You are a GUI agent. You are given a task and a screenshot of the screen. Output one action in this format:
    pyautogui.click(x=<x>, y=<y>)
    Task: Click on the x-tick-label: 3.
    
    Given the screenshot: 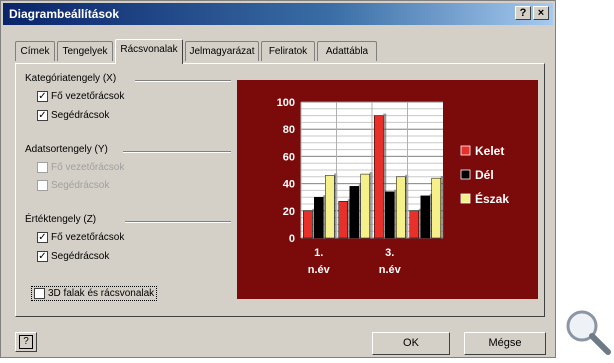 What is the action you would take?
    pyautogui.click(x=389, y=253)
    